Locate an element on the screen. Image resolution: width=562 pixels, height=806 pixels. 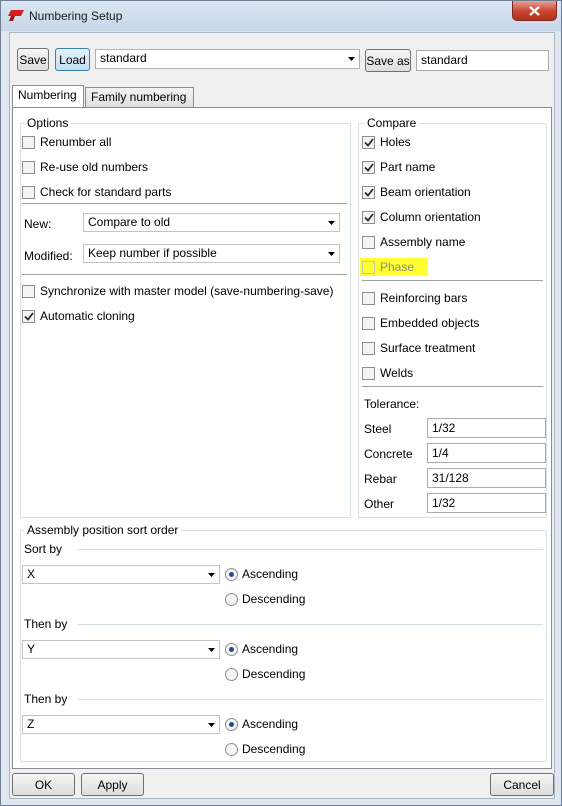
cancel-button: Cancel is located at coordinates (522, 784).